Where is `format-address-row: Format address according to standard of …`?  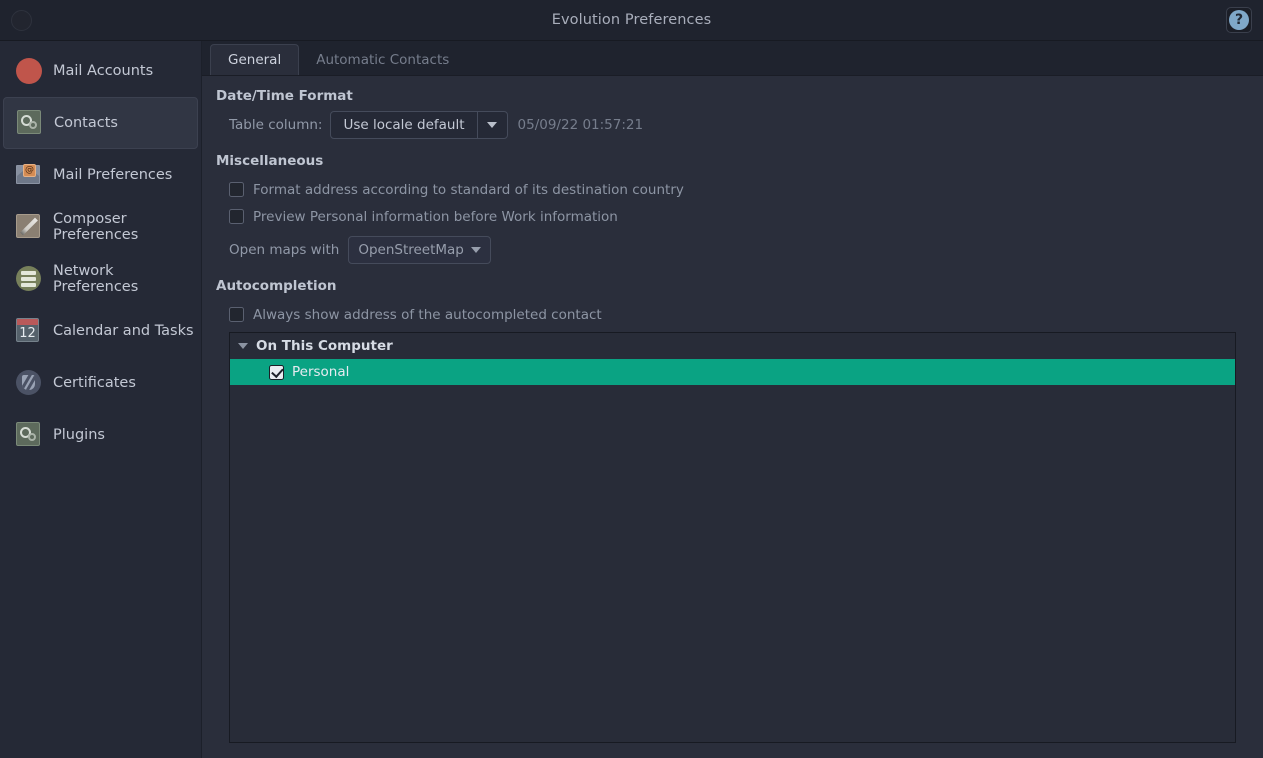 format-address-row: Format address according to standard of … is located at coordinates (739, 189).